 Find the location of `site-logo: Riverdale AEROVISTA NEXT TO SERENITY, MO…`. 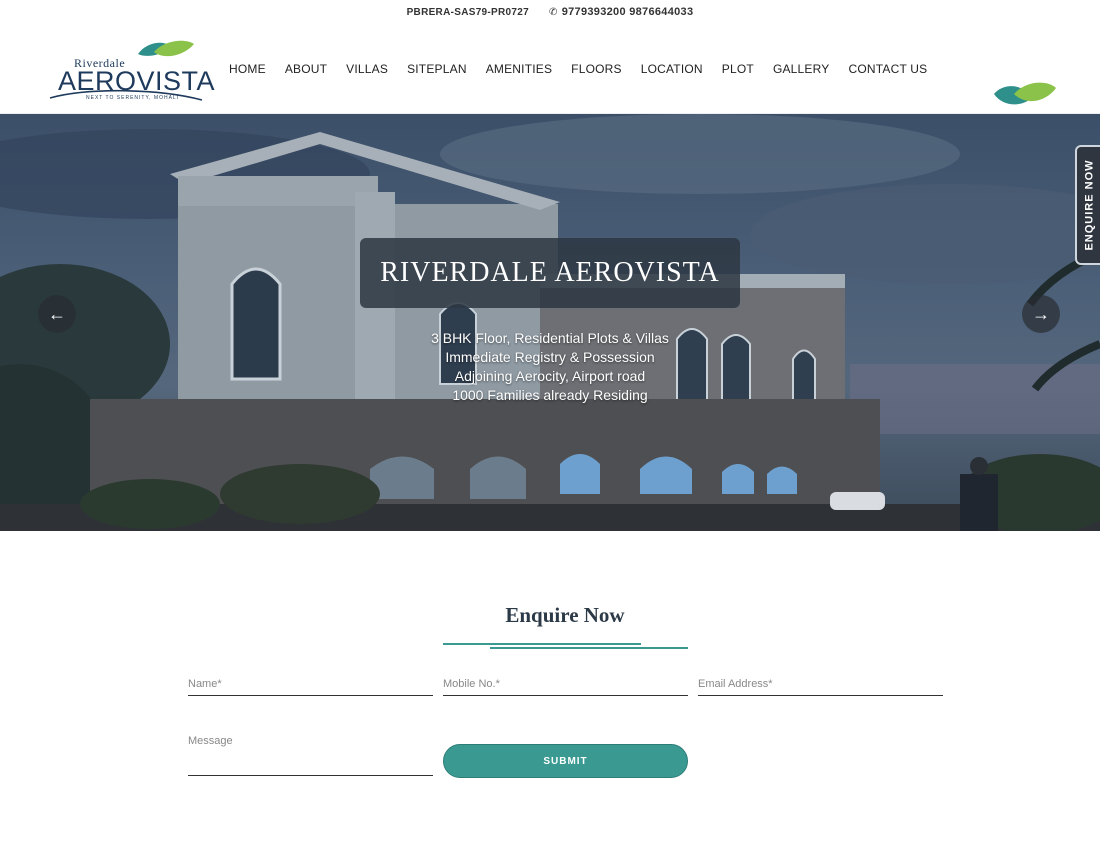

site-logo: Riverdale AEROVISTA NEXT TO SERENITY, MO… is located at coordinates (130, 72).